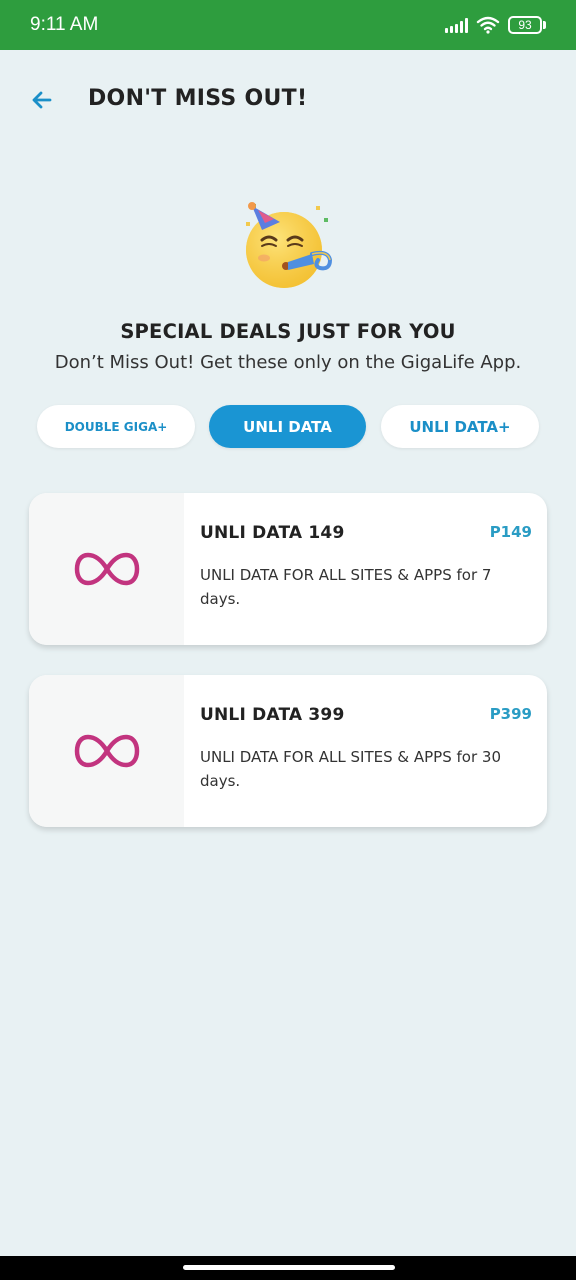 This screenshot has height=1280, width=576. I want to click on page-title: DON'T MISS OUT!, so click(198, 98).